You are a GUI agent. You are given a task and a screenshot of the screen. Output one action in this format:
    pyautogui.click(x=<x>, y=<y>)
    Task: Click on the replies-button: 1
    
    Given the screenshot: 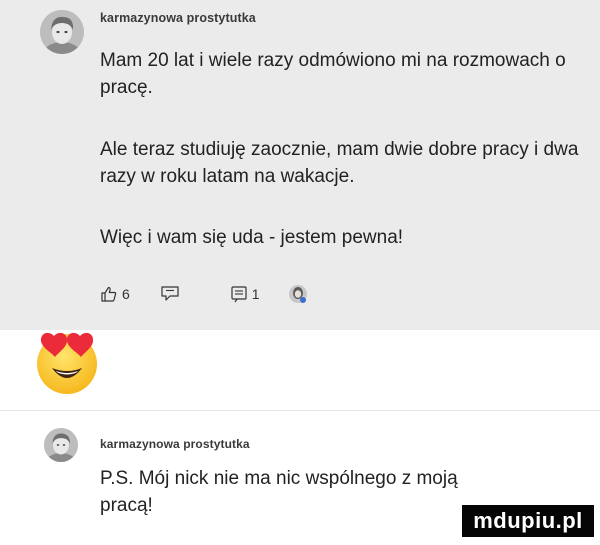 What is the action you would take?
    pyautogui.click(x=245, y=294)
    